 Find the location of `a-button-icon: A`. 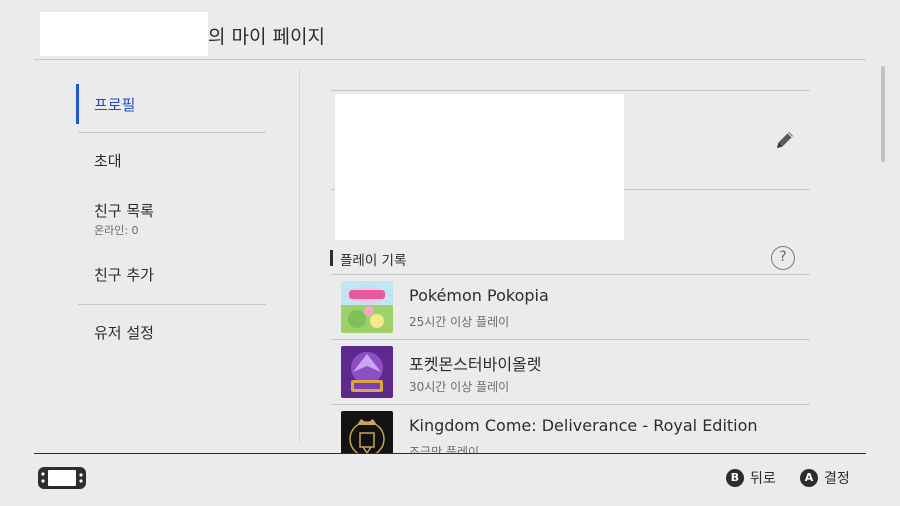

a-button-icon: A is located at coordinates (809, 478).